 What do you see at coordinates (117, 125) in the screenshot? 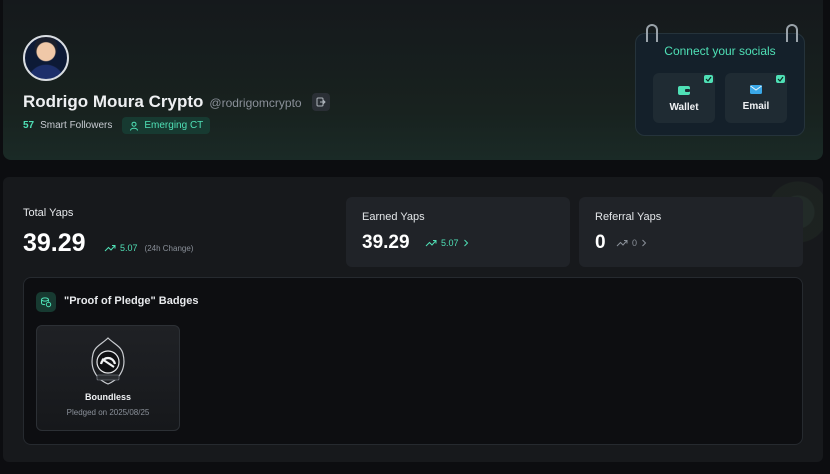
I see `followers-row: 57 Smart Followers Emerging CT` at bounding box center [117, 125].